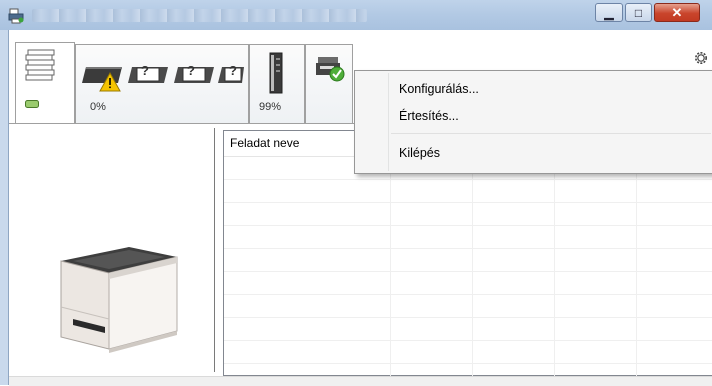  What do you see at coordinates (45, 83) in the screenshot?
I see `tab-print-queue` at bounding box center [45, 83].